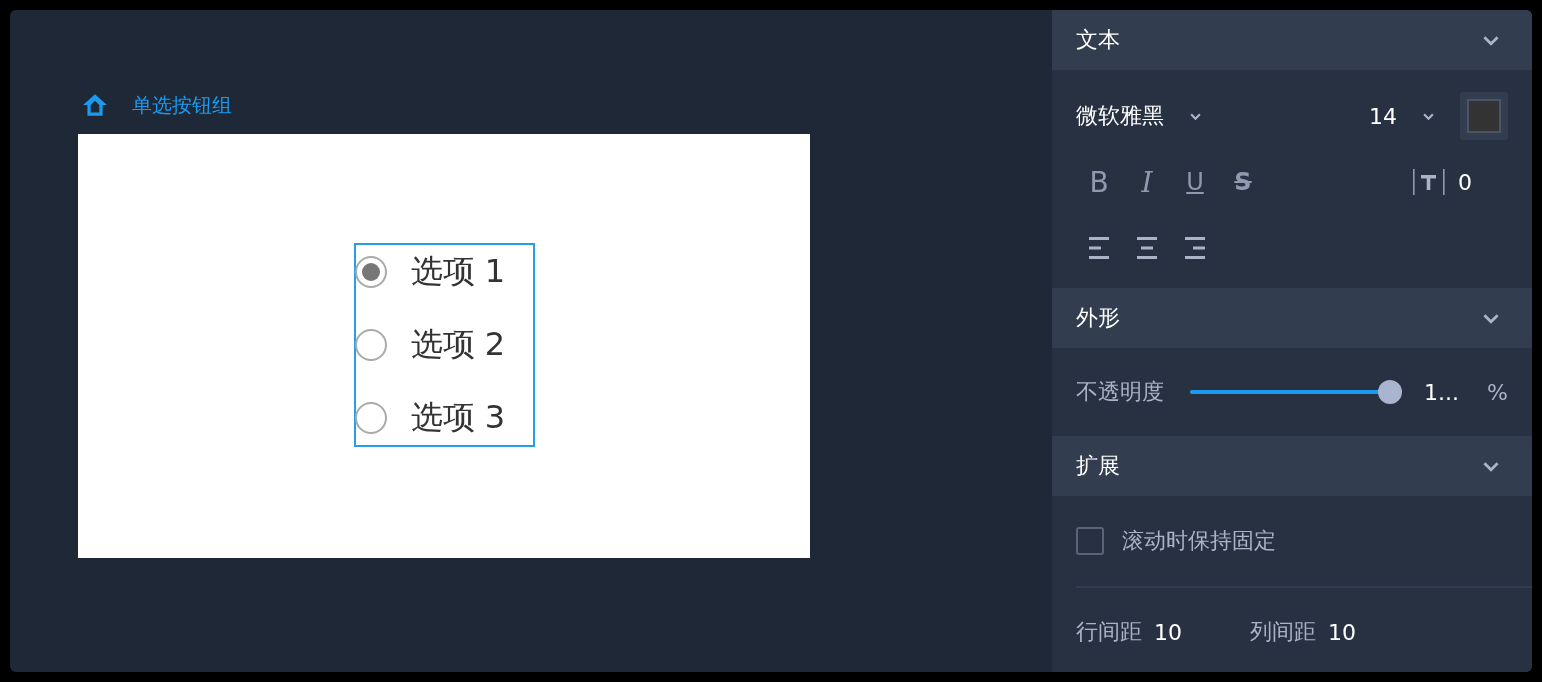 Image resolution: width=1542 pixels, height=682 pixels. I want to click on opacity-slider, so click(1296, 392).